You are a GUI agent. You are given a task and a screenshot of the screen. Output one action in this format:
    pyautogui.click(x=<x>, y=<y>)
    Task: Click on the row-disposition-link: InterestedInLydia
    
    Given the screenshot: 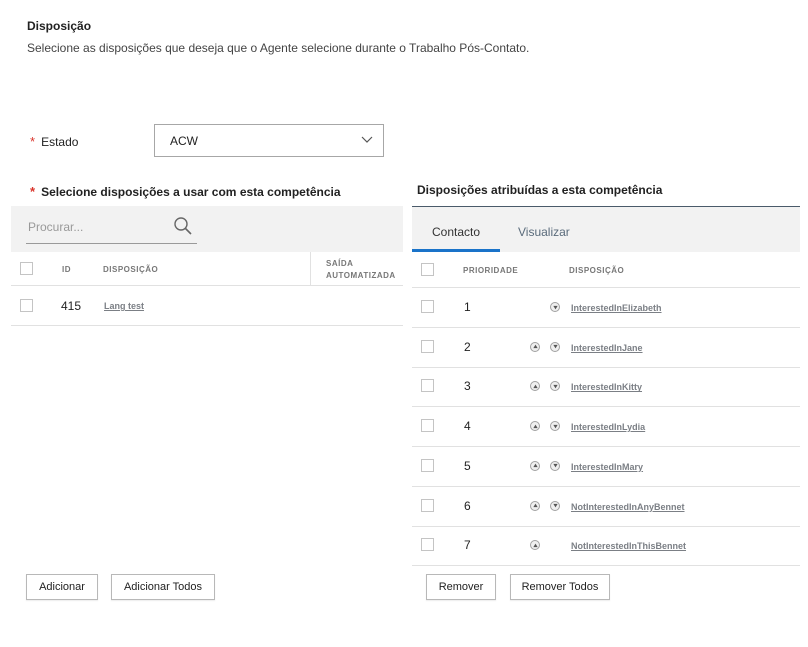 What is the action you would take?
    pyautogui.click(x=608, y=427)
    